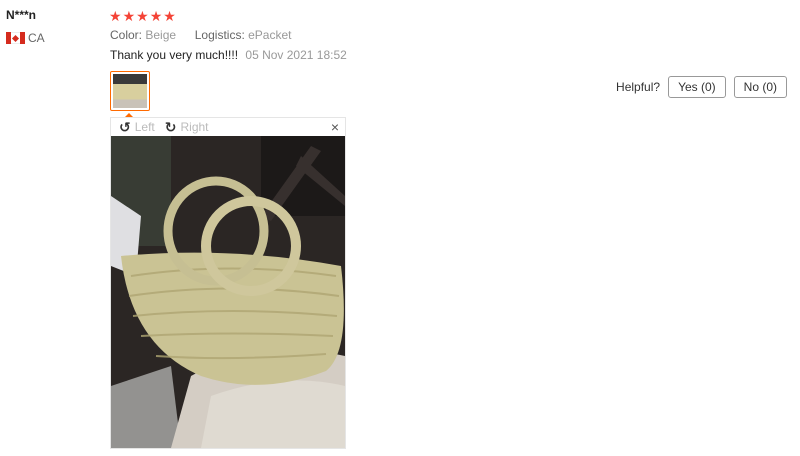 Image resolution: width=800 pixels, height=456 pixels. I want to click on review-text: Thank you very much!!!!, so click(174, 55).